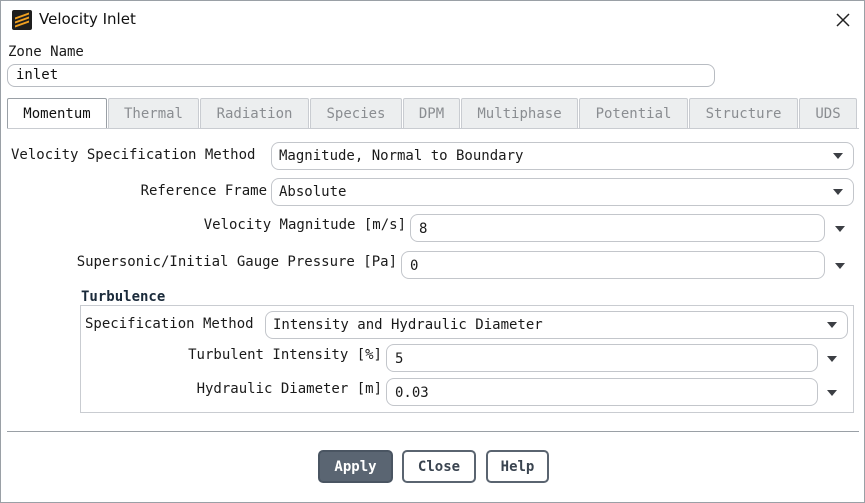  What do you see at coordinates (57, 113) in the screenshot?
I see `tab-momentum: Momentum` at bounding box center [57, 113].